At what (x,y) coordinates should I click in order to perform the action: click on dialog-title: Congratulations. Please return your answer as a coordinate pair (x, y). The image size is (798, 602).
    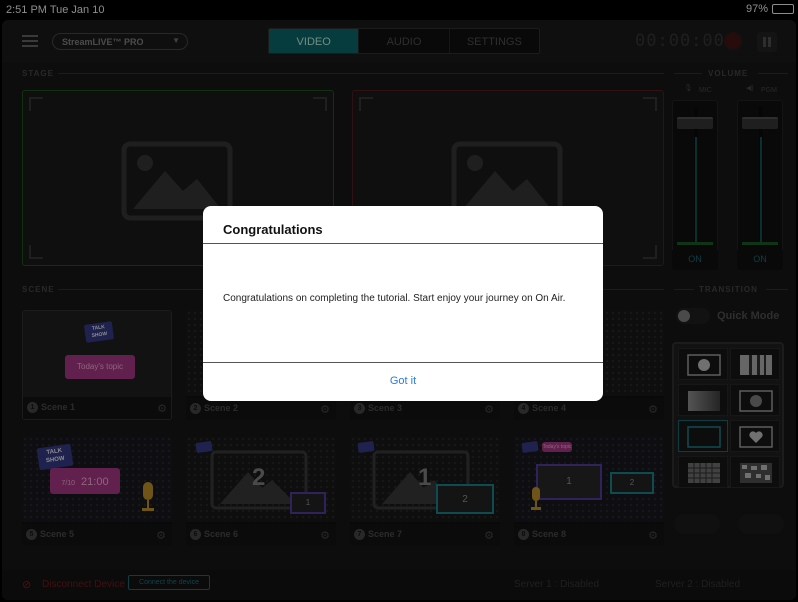
    Looking at the image, I should click on (273, 229).